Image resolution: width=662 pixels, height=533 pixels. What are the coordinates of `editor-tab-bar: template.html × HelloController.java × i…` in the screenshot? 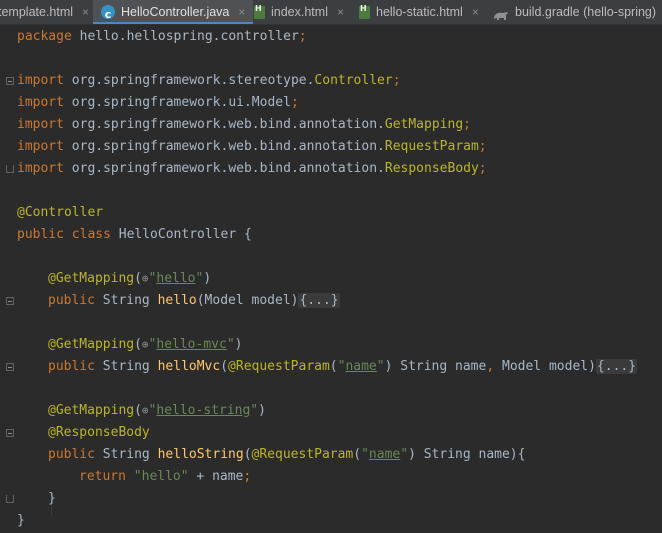 It's located at (331, 12).